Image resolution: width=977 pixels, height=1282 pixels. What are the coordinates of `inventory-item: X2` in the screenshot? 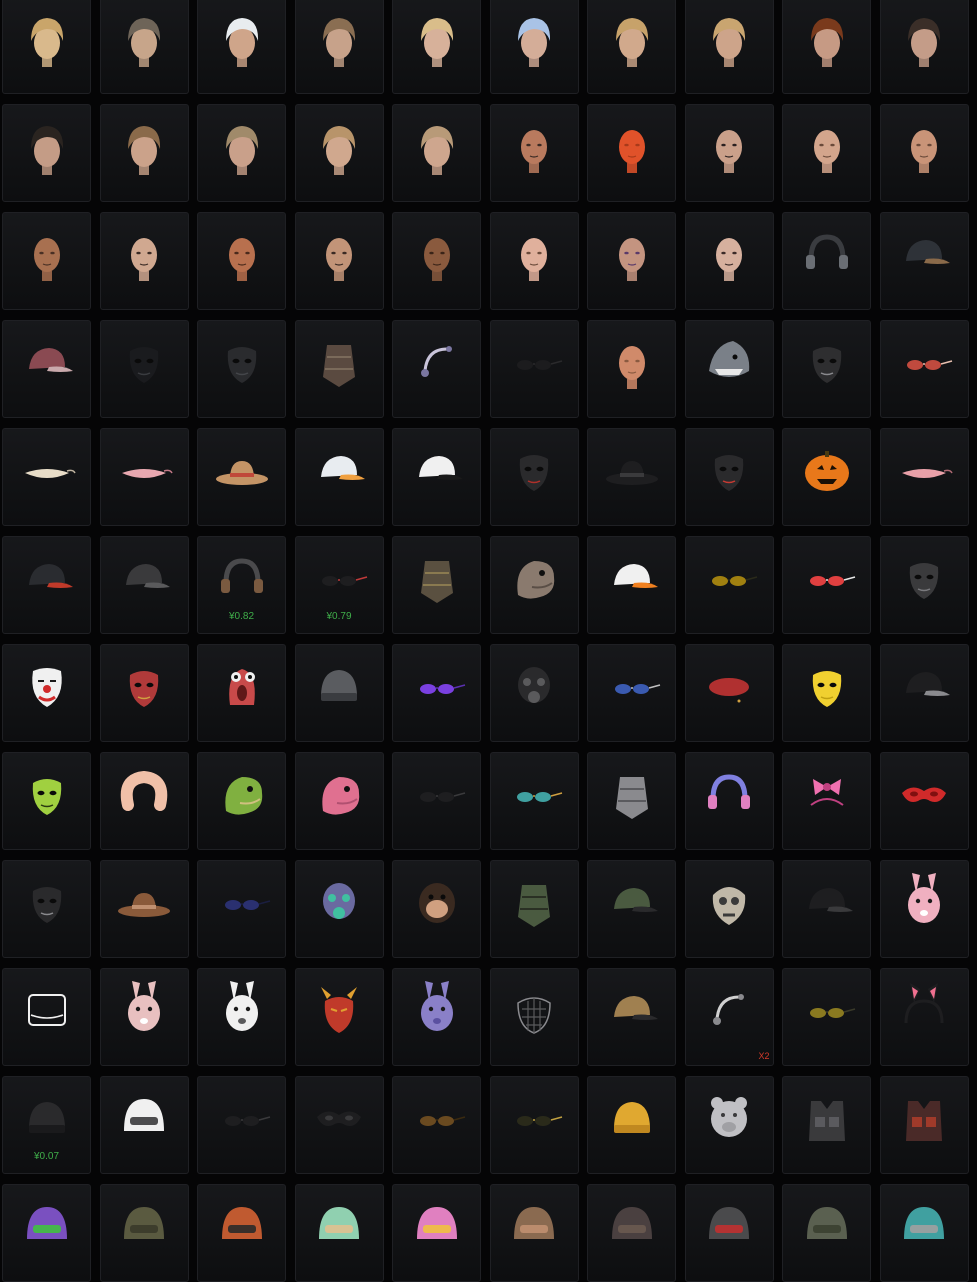 It's located at (729, 1017).